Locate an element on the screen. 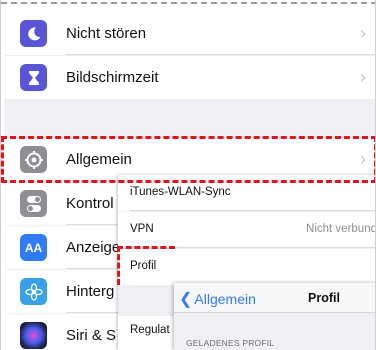 The image size is (376, 350). profile-nav-bar: ❮ Allgemein Profil is located at coordinates (274, 298).